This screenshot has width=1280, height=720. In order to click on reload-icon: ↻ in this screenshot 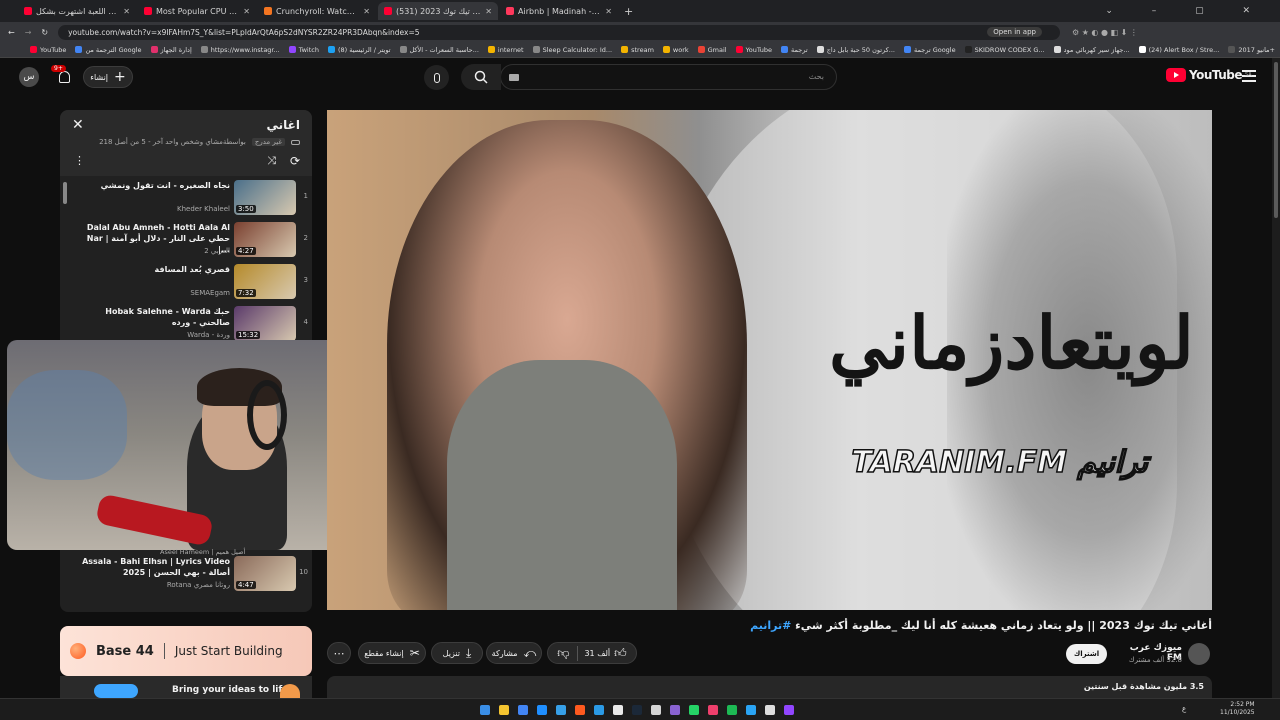, I will do `click(44, 32)`.